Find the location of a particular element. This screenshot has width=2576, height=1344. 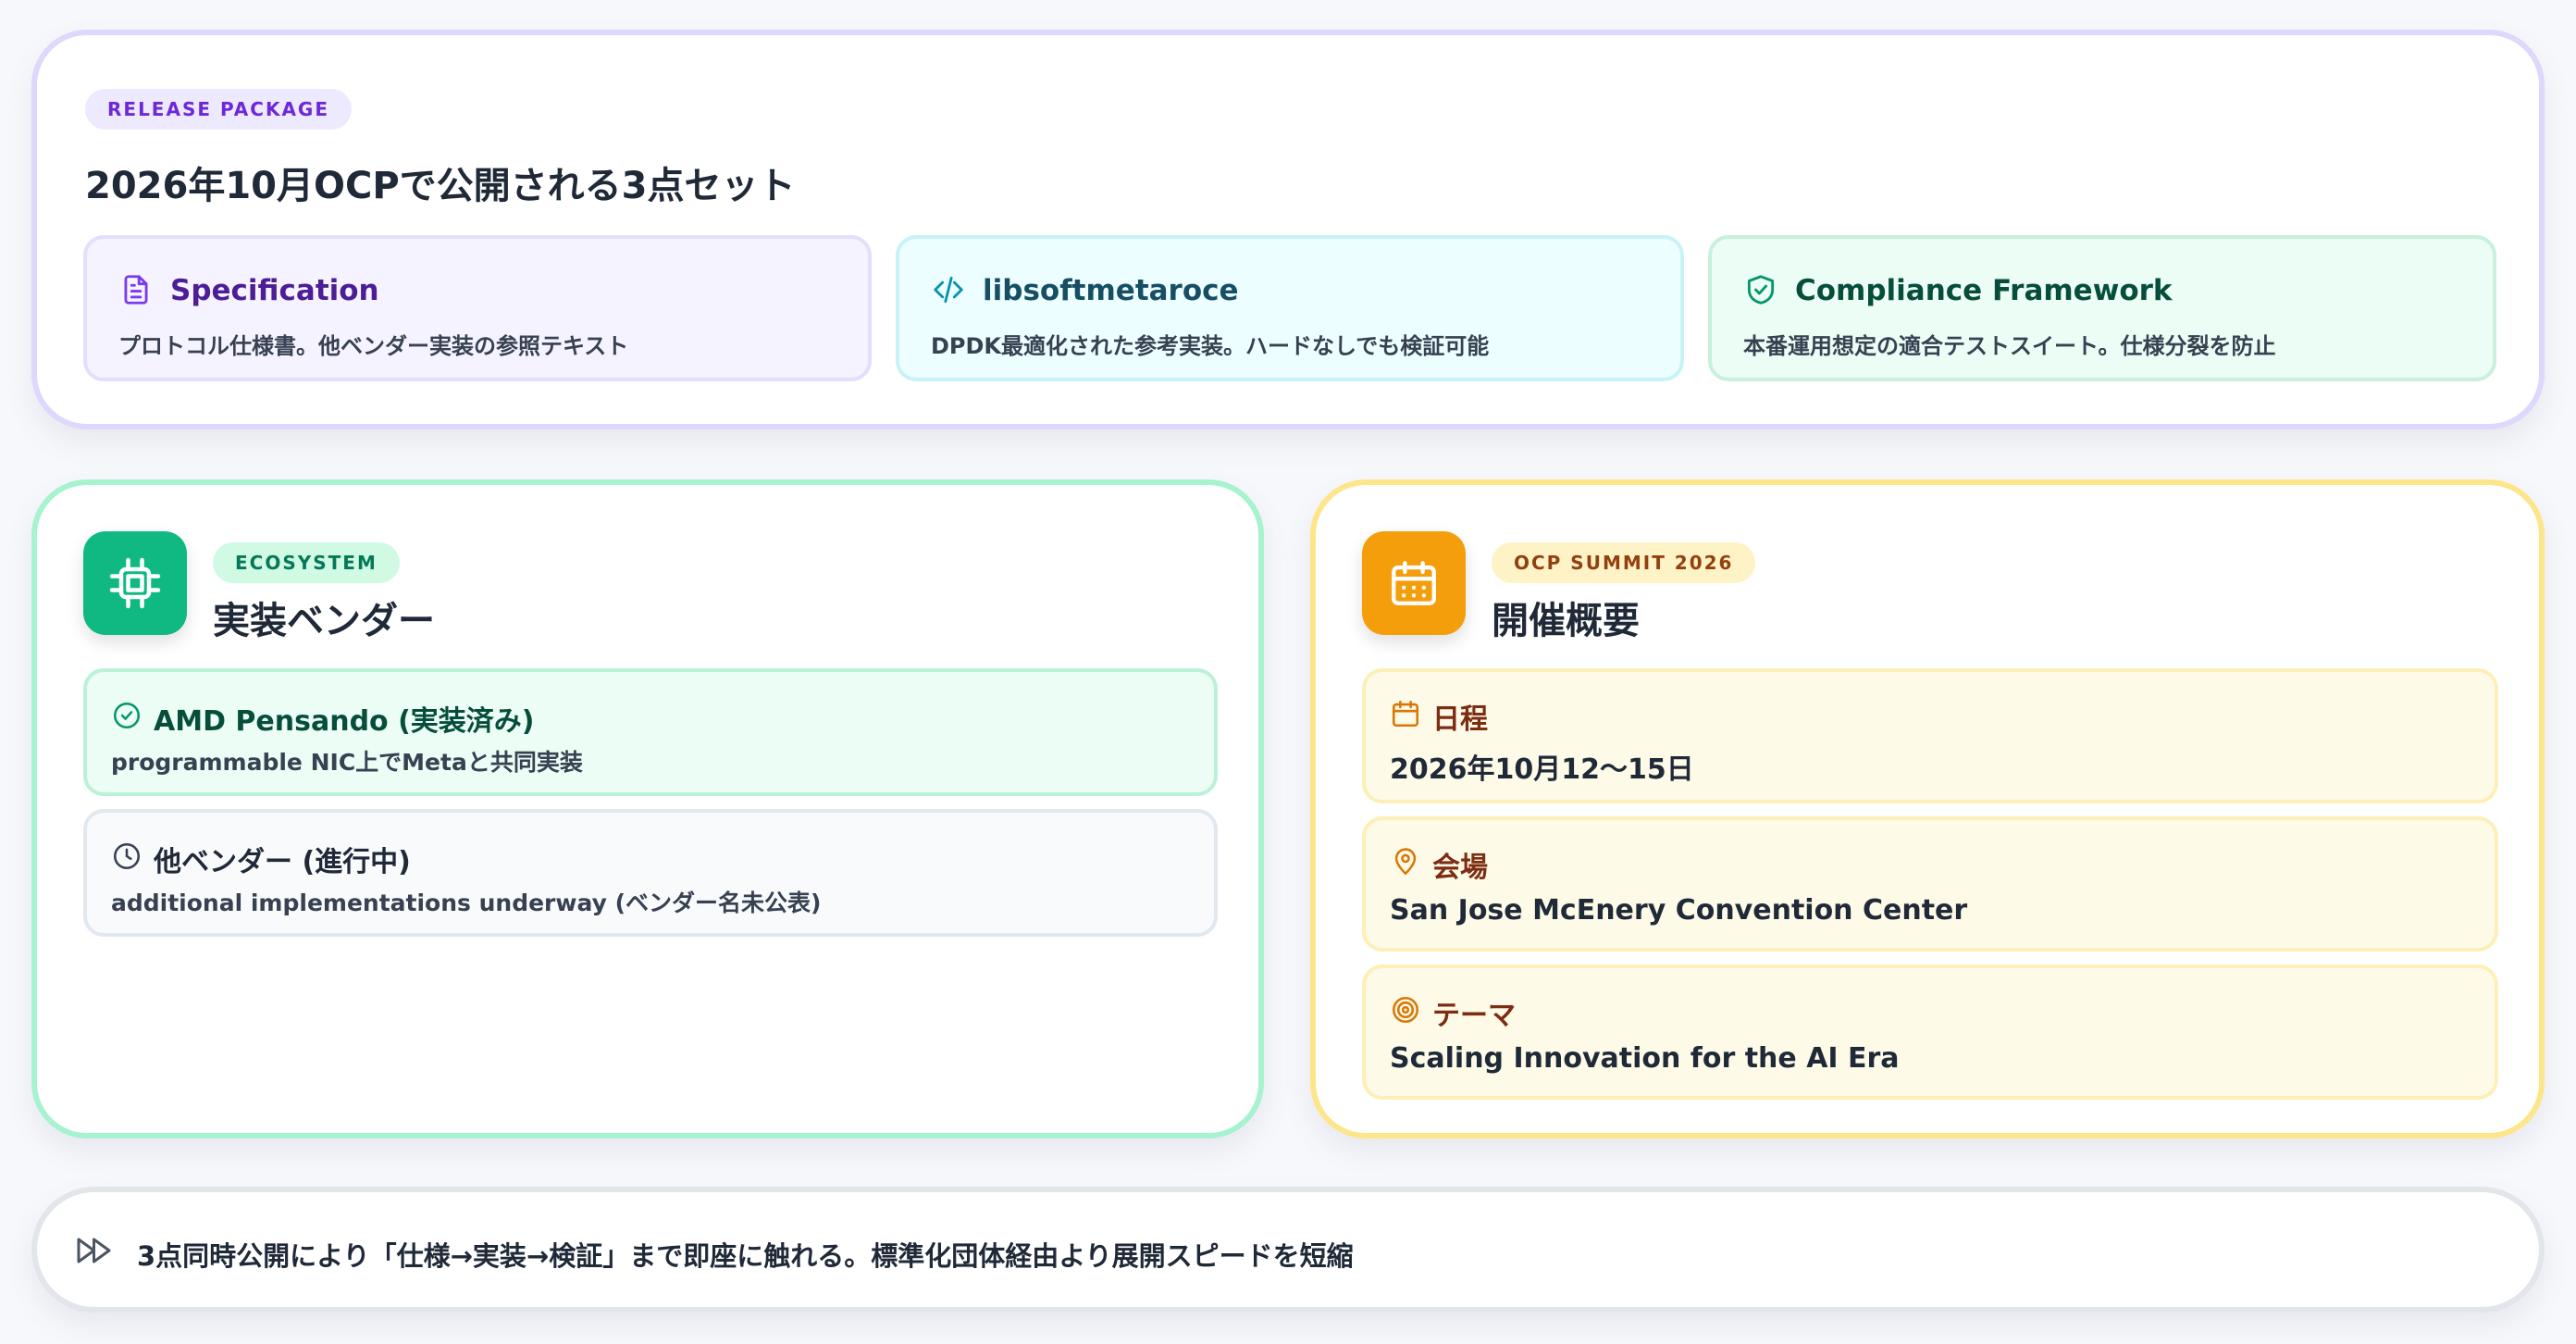

target-icon is located at coordinates (1406, 1010).